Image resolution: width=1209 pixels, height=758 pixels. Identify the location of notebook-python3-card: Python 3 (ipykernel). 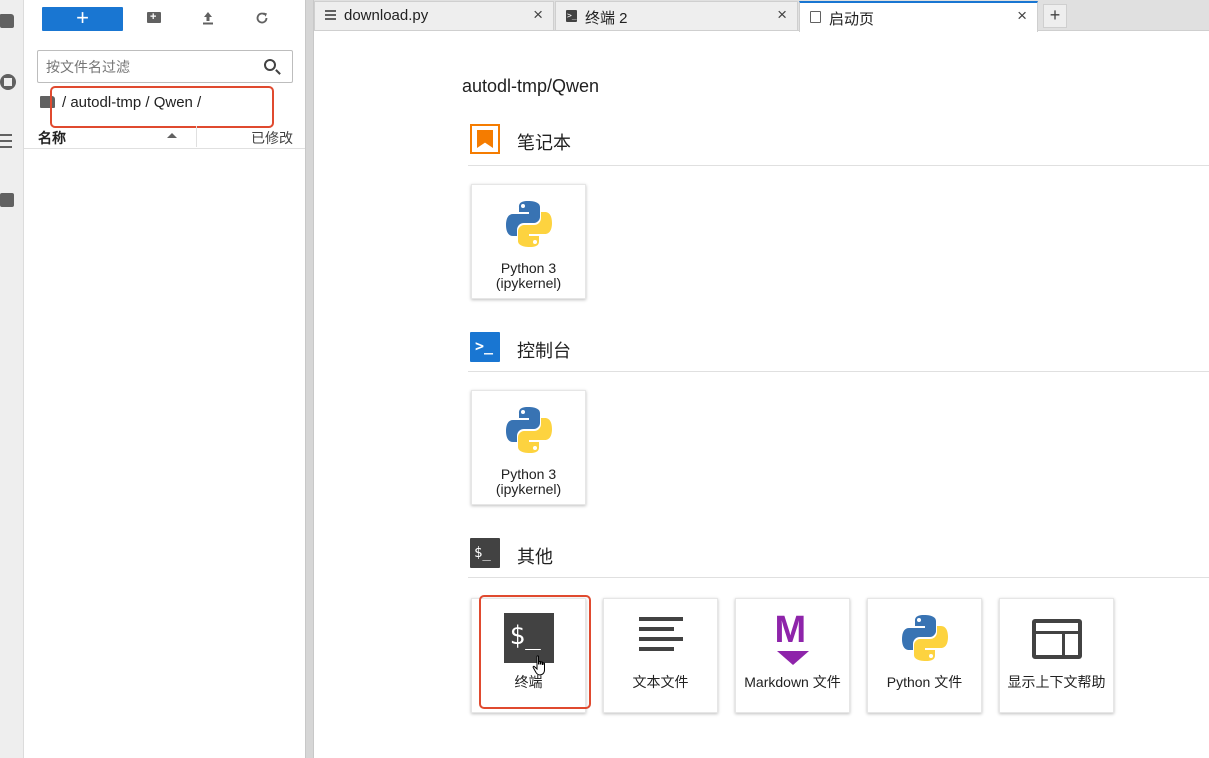
(528, 241).